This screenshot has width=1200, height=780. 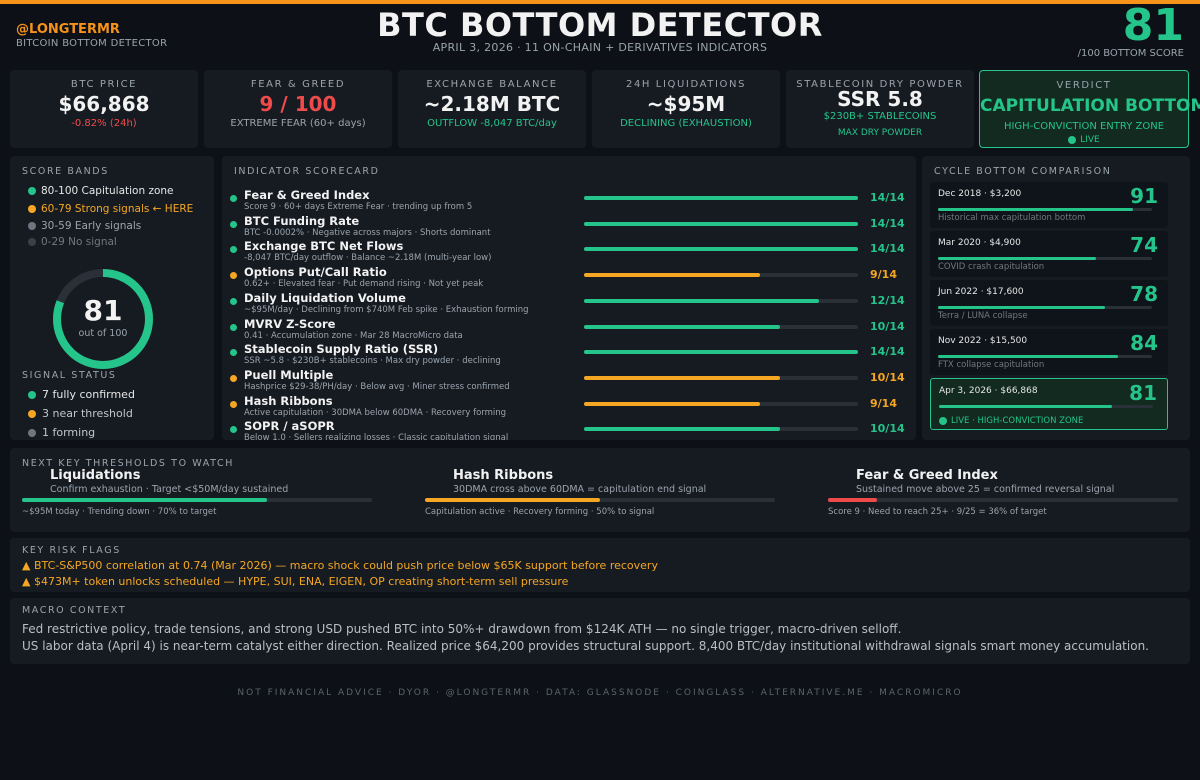 What do you see at coordinates (289, 374) in the screenshot?
I see `indicator-name: Puell Multiple` at bounding box center [289, 374].